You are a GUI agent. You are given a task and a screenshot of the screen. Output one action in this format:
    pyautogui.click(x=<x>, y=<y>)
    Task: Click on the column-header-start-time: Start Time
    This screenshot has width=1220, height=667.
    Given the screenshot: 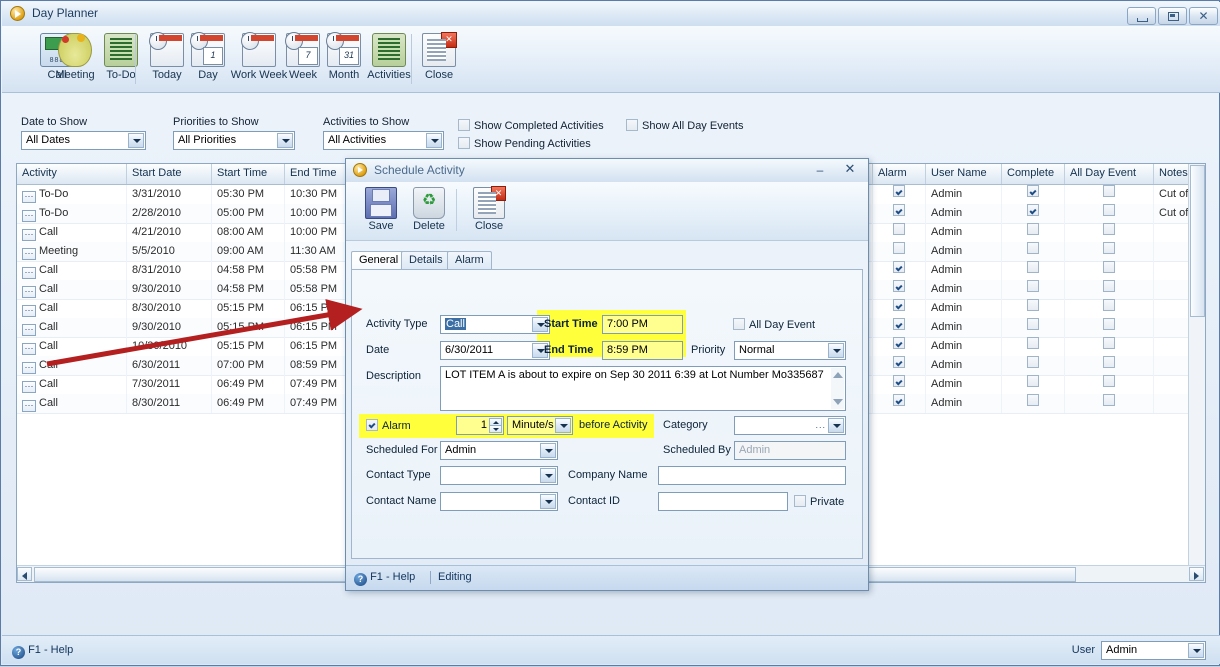 What is the action you would take?
    pyautogui.click(x=248, y=174)
    